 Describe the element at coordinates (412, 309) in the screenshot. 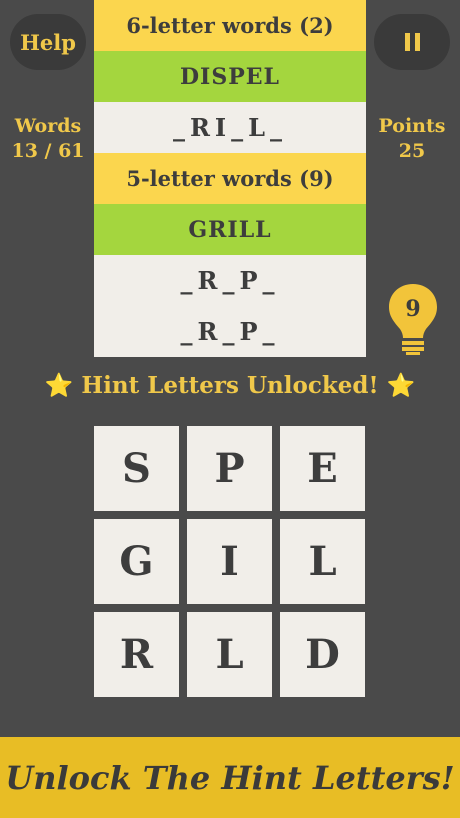

I see `hint-count: 9` at that location.